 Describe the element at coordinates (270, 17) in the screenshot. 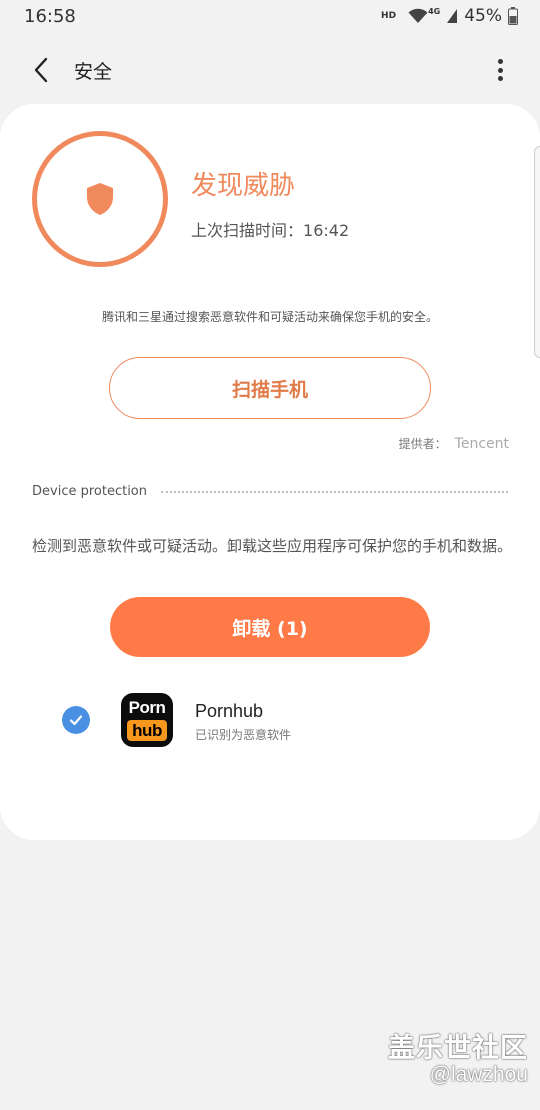

I see `status-bar: 16:58 HD 4G 45%` at that location.